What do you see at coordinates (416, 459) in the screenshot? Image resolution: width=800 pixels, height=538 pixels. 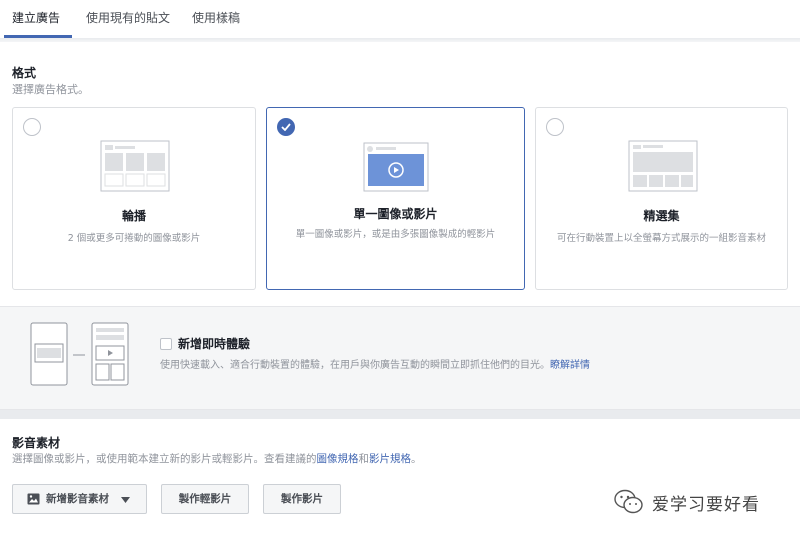 I see `media-subtitle-period: 。` at bounding box center [416, 459].